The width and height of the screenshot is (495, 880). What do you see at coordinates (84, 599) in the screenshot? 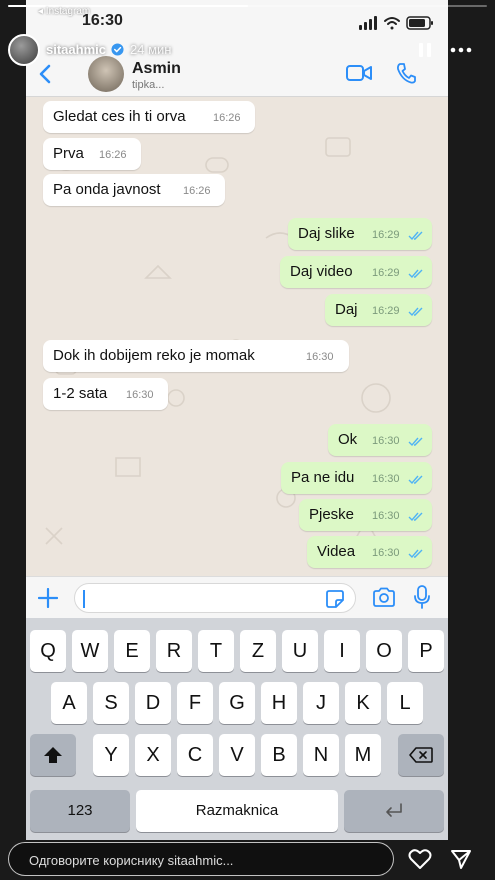
I see `text-caret` at bounding box center [84, 599].